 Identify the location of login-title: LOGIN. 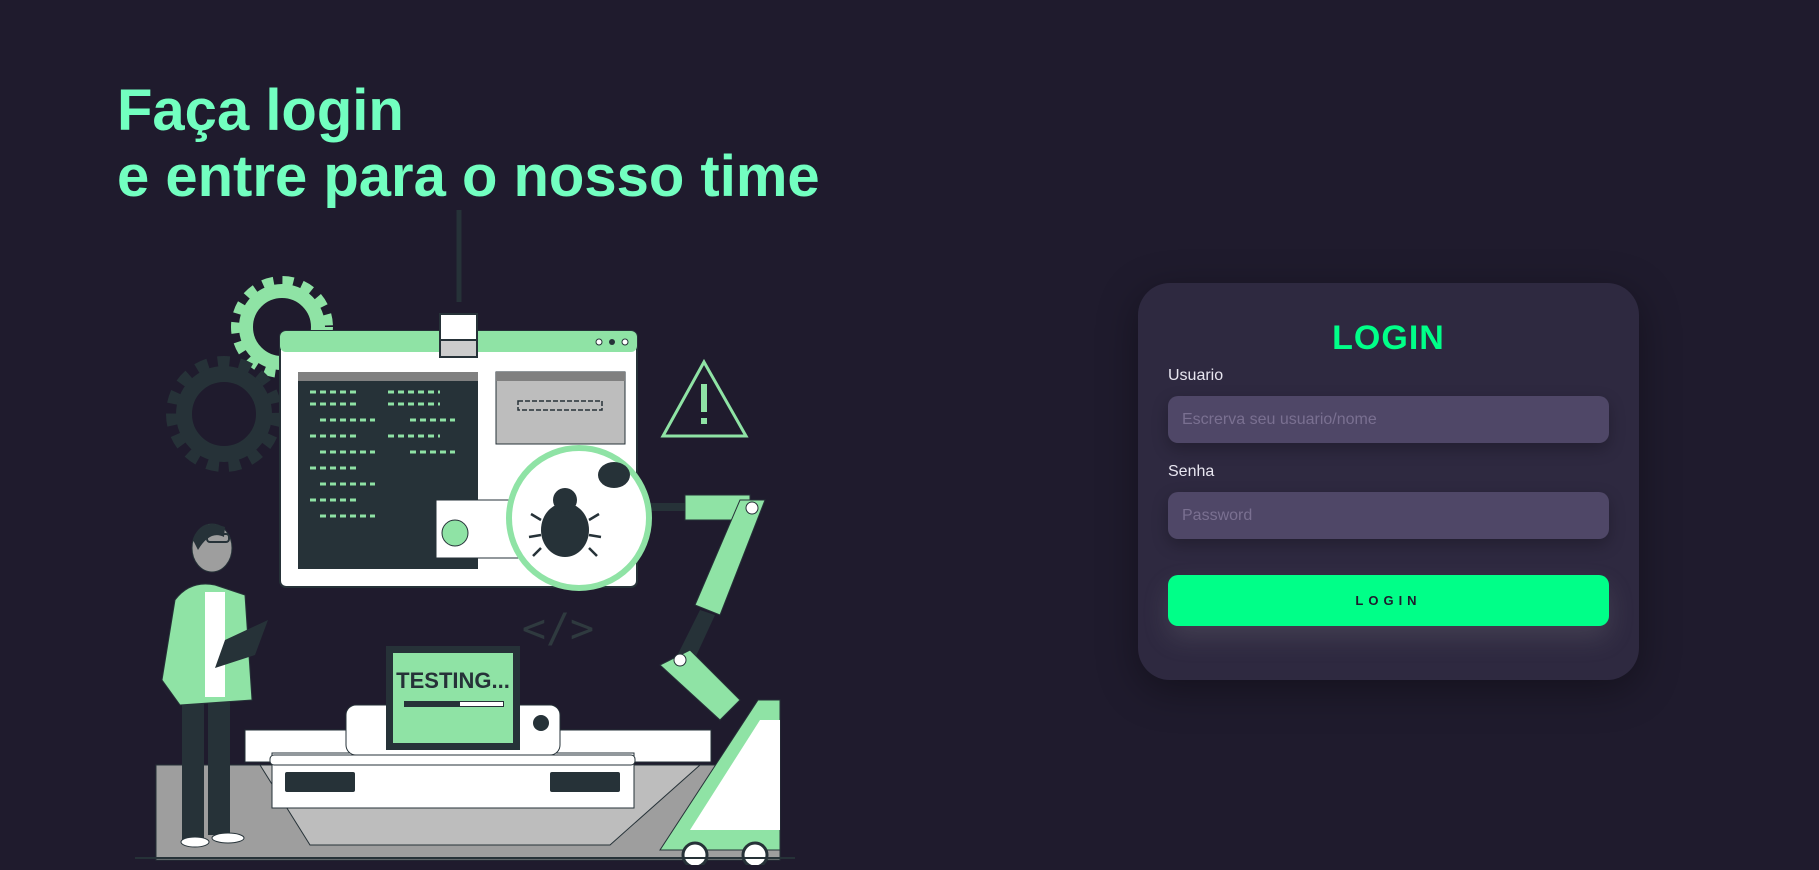
(1388, 338).